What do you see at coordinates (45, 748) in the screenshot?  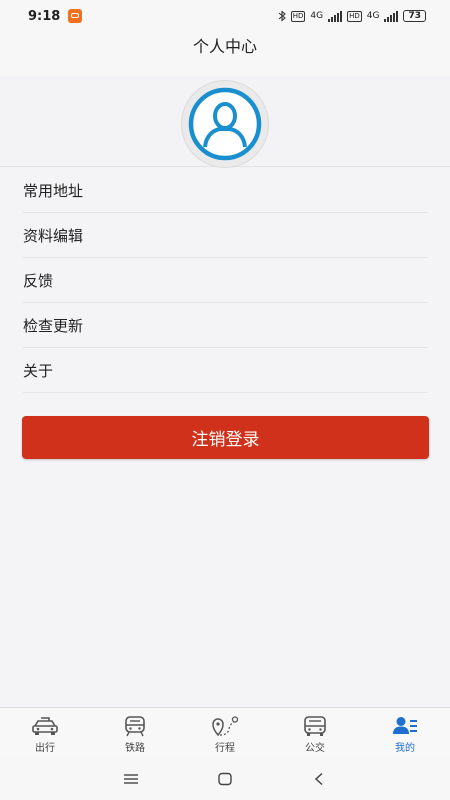 I see `tab-label: 出行` at bounding box center [45, 748].